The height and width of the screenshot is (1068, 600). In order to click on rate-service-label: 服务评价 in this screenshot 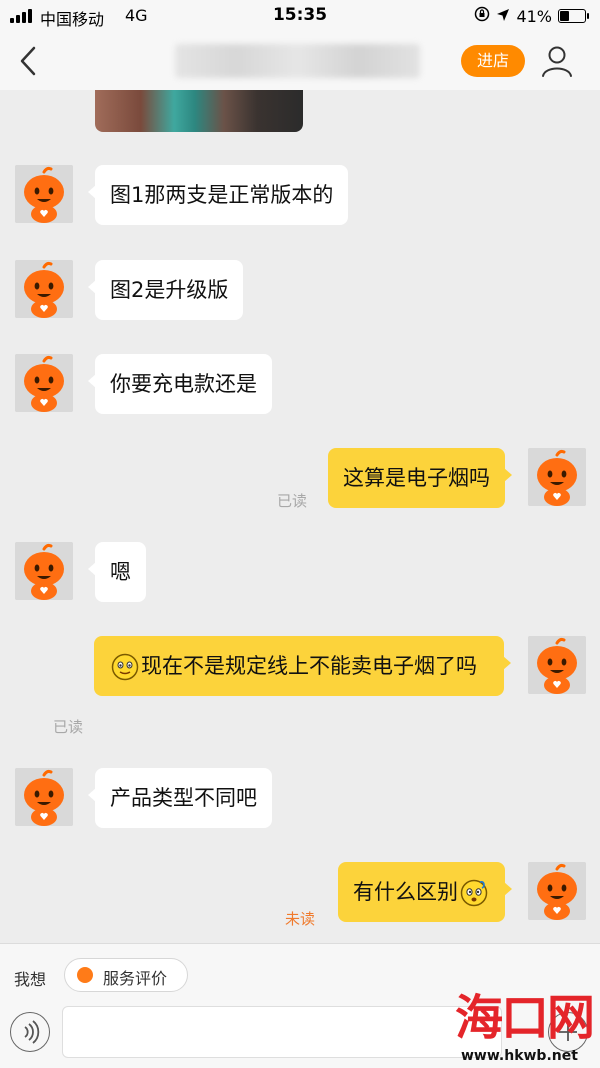, I will do `click(135, 978)`.